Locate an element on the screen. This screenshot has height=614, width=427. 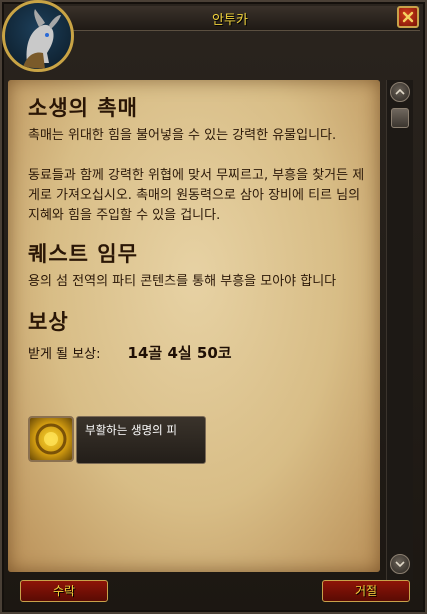
npc-portrait is located at coordinates (38, 36).